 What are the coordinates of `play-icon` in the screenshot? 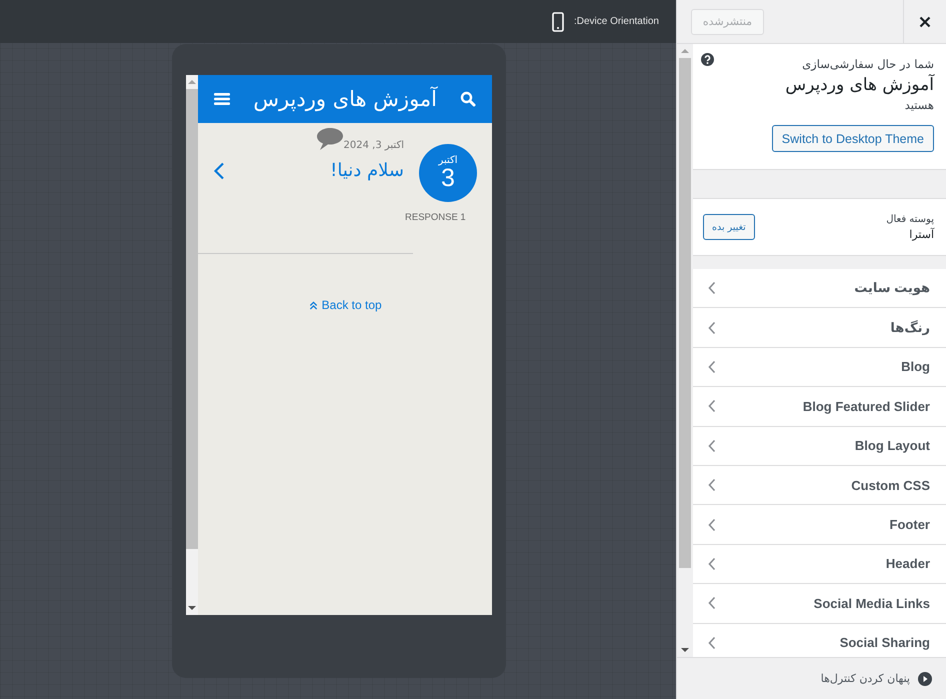 It's located at (925, 679).